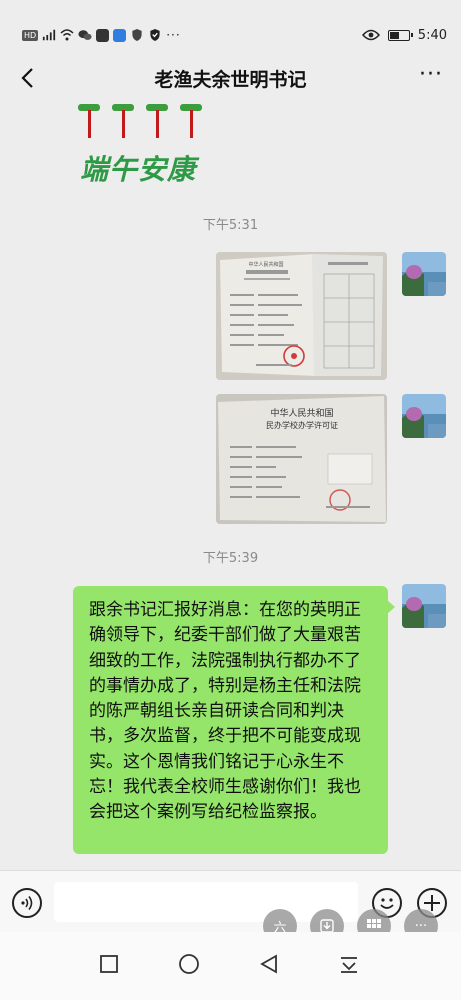 This screenshot has height=1000, width=461. Describe the element at coordinates (230, 966) in the screenshot. I see `system-nav-bar` at that location.